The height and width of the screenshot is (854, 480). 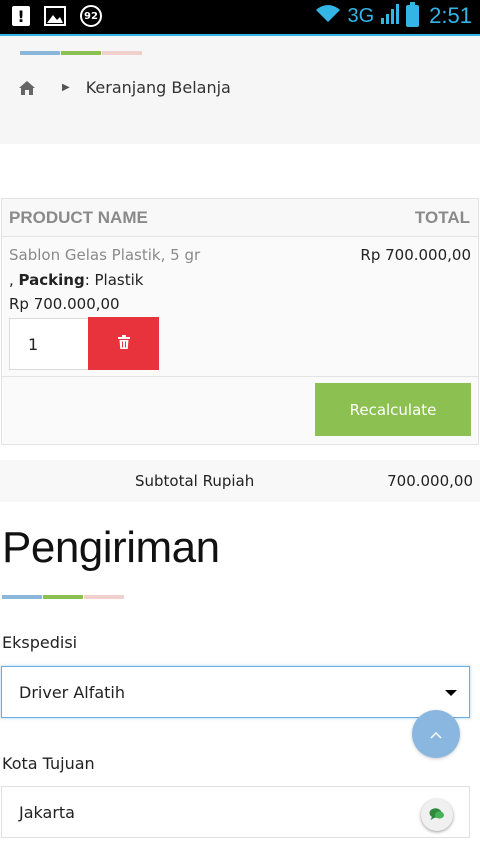 I want to click on chat-button, so click(x=437, y=815).